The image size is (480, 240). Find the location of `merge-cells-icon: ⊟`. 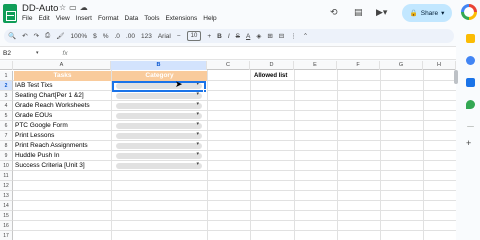

merge-cells-icon: ⊟ is located at coordinates (281, 36).